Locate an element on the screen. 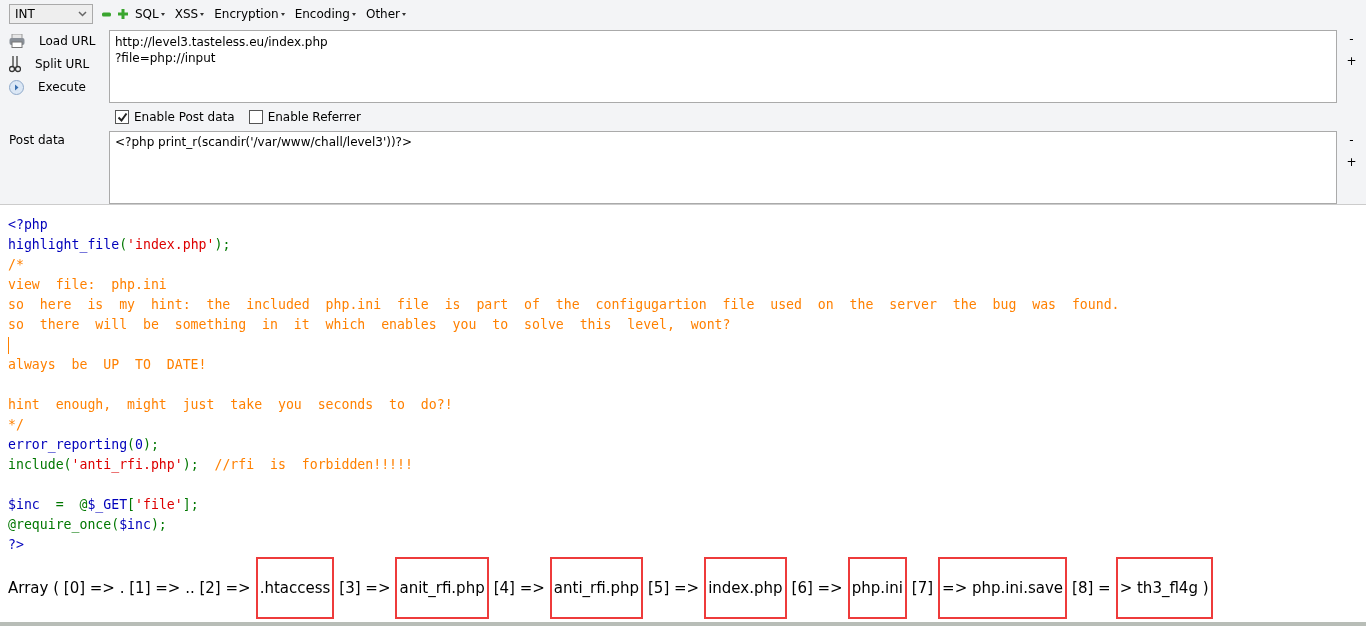 Image resolution: width=1366 pixels, height=626 pixels. output-text: [4] => is located at coordinates (519, 588).